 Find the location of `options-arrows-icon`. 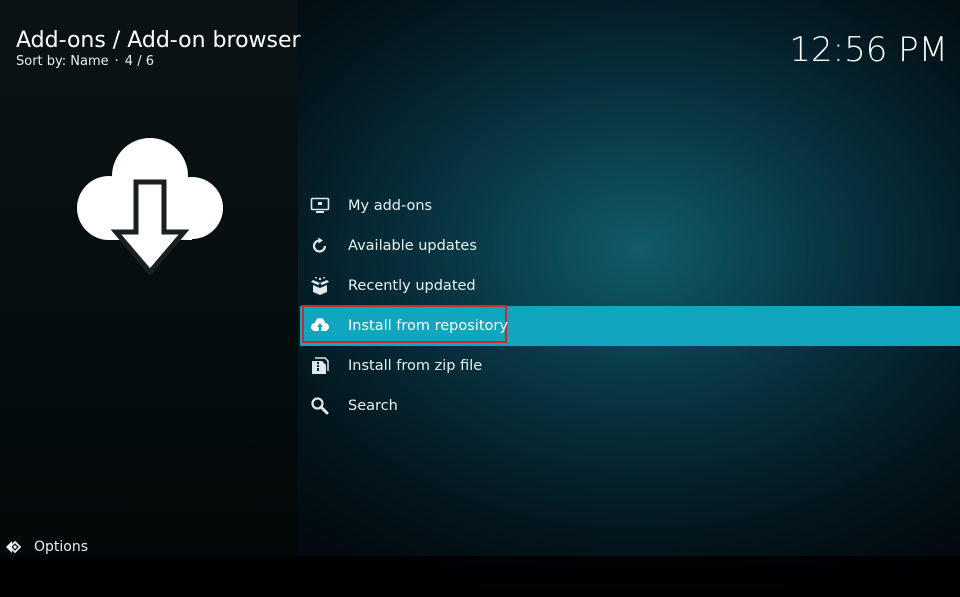

options-arrows-icon is located at coordinates (15, 547).